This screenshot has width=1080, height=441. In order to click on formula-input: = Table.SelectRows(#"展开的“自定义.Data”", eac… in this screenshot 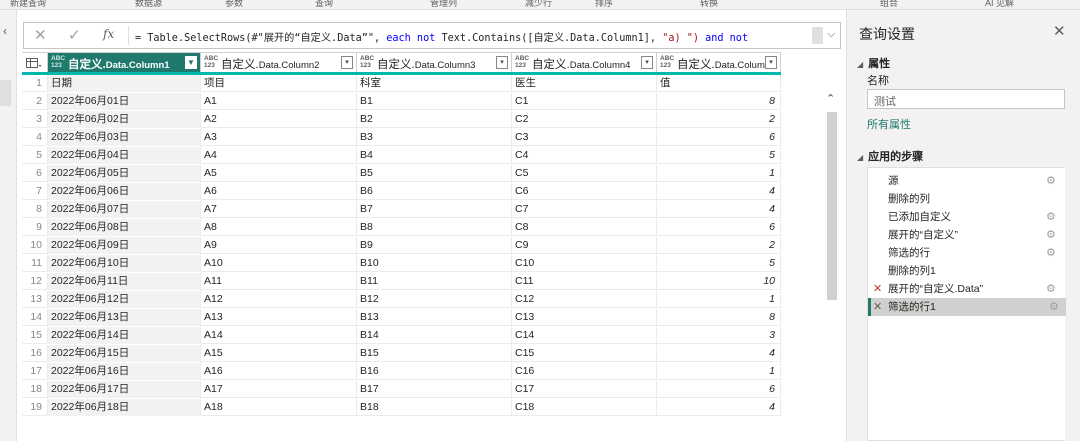, I will do `click(441, 36)`.